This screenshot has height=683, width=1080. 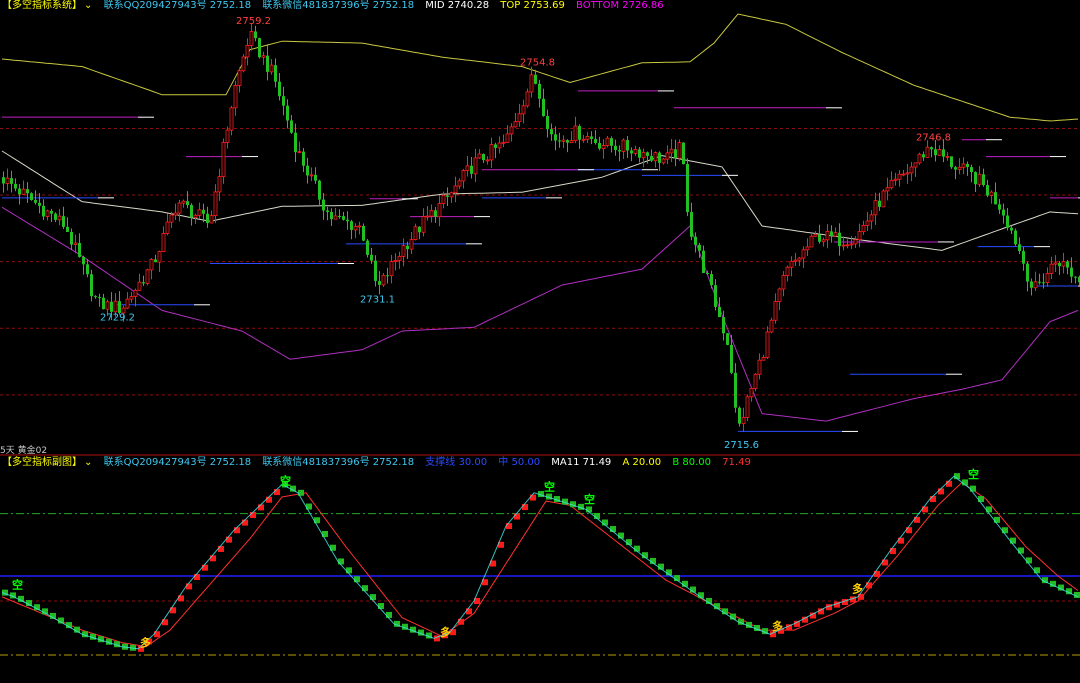 What do you see at coordinates (457, 5) in the screenshot?
I see `mid-value: MID 2740.28` at bounding box center [457, 5].